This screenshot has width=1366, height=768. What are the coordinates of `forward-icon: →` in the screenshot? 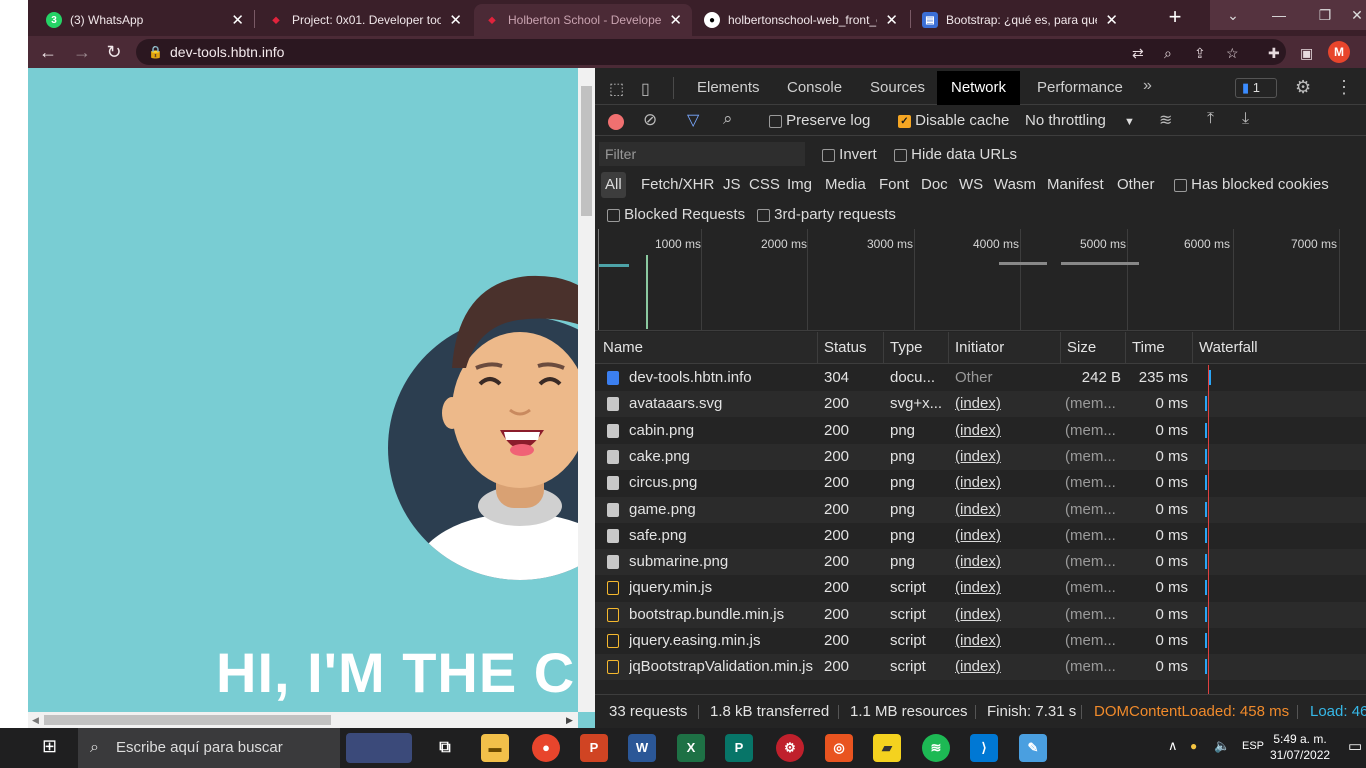 It's located at (82, 52).